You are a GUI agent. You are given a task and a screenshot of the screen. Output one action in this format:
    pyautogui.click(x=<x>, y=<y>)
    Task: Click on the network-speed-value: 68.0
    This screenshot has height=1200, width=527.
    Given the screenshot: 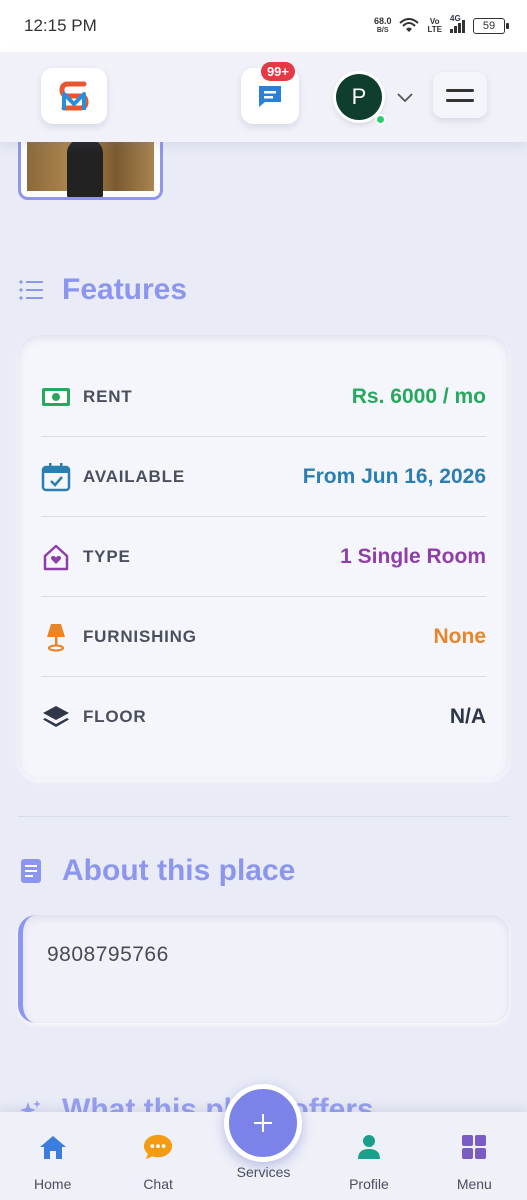 What is the action you would take?
    pyautogui.click(x=382, y=21)
    